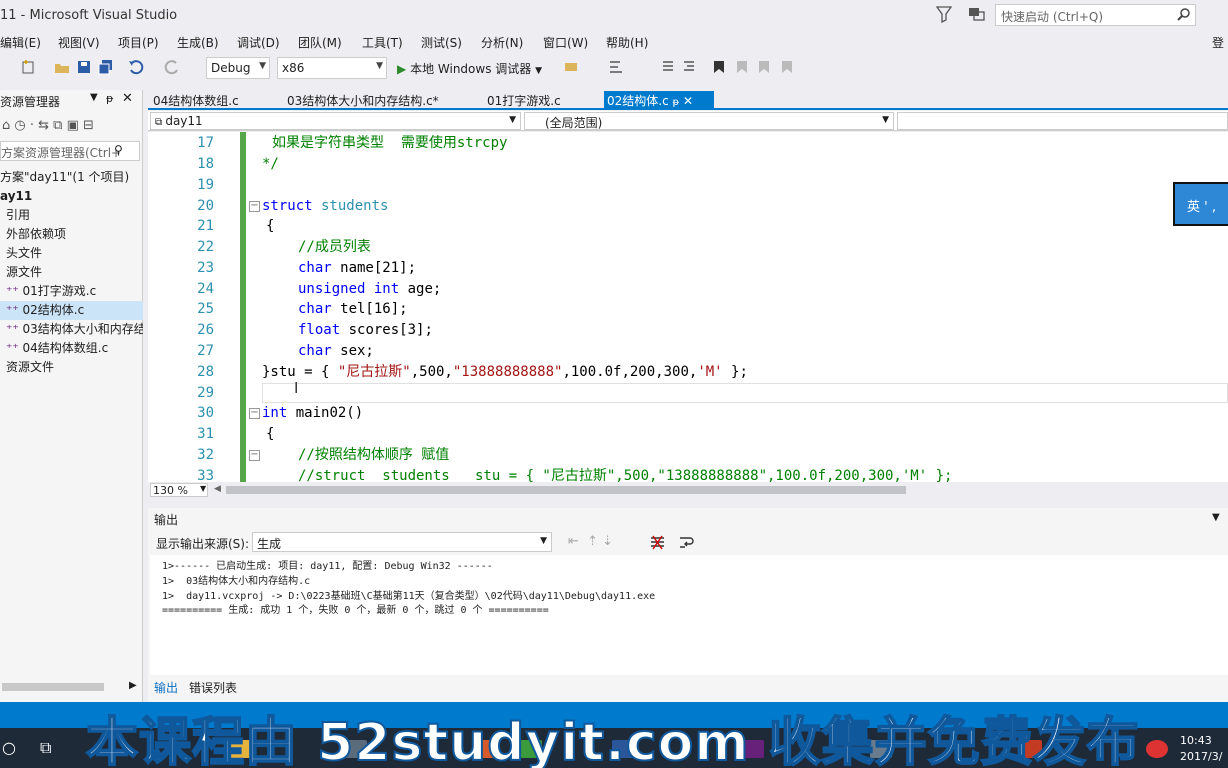 The width and height of the screenshot is (1228, 768). I want to click on tab-01: 01打字游戏.c, so click(524, 100).